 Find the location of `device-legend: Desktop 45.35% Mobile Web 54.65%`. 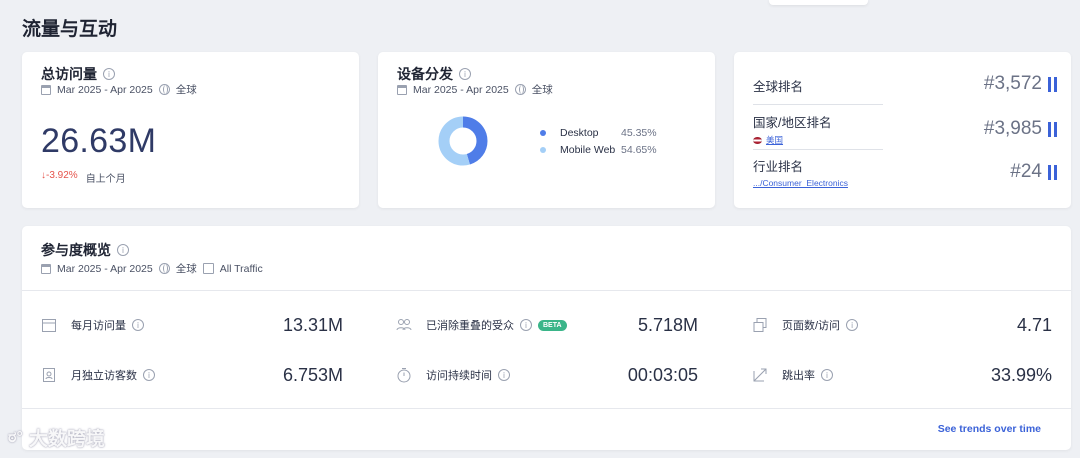

device-legend: Desktop 45.35% Mobile Web 54.65% is located at coordinates (598, 141).